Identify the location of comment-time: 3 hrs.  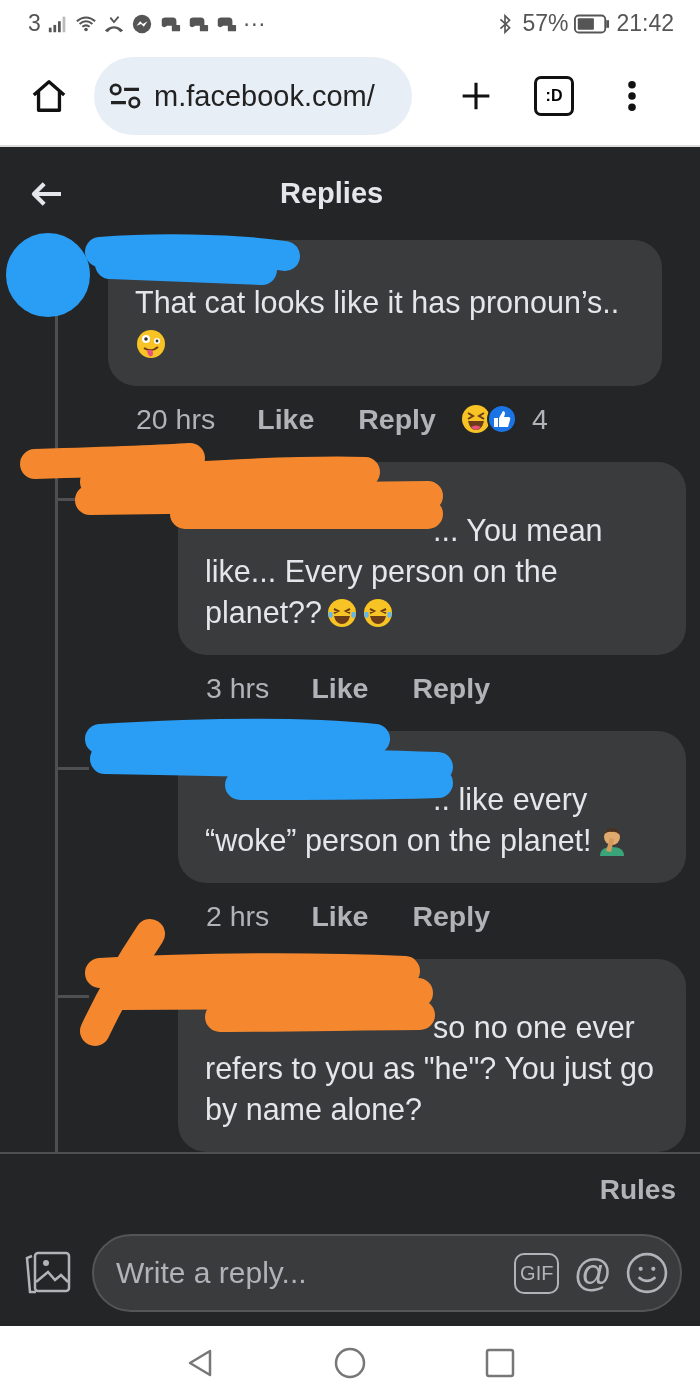
(238, 688).